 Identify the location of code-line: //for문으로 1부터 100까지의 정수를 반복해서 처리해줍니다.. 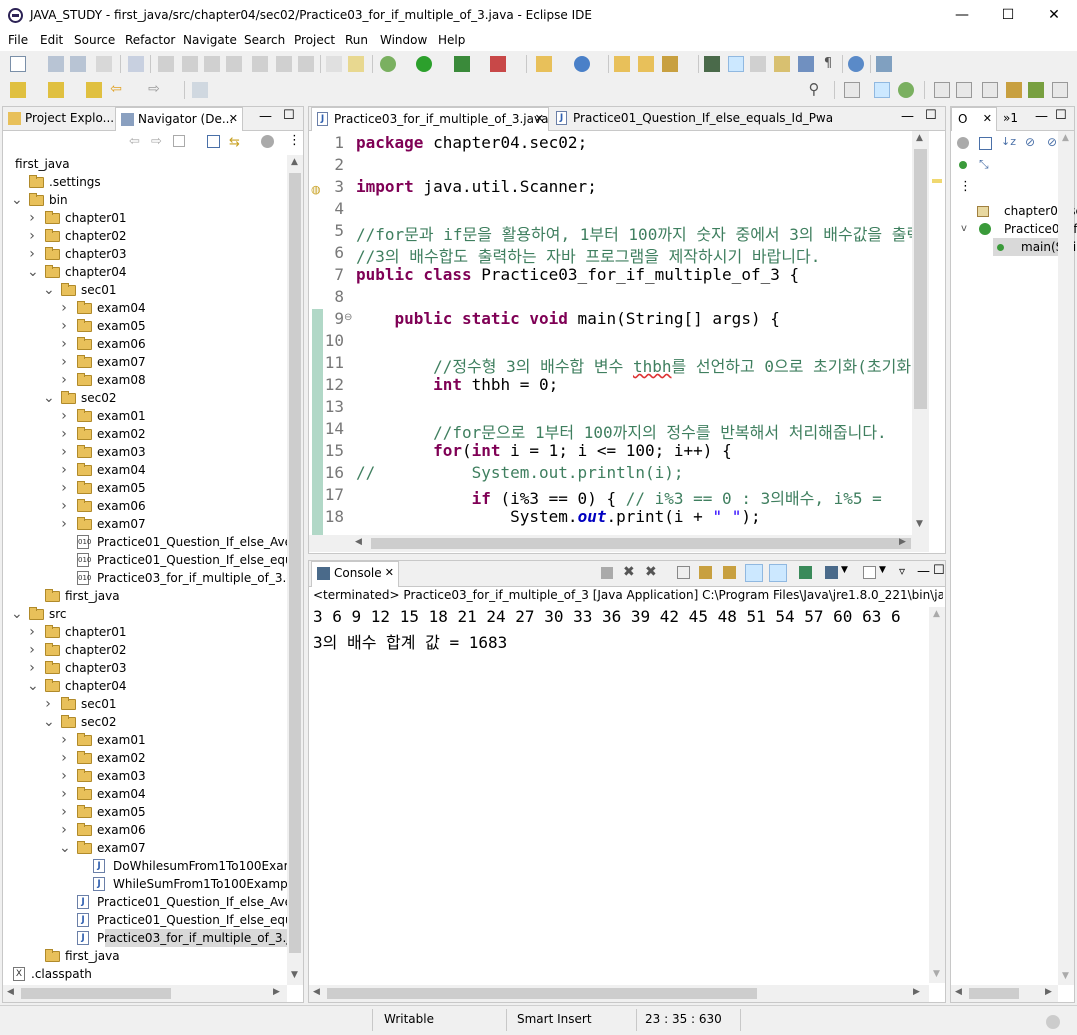
(621, 431).